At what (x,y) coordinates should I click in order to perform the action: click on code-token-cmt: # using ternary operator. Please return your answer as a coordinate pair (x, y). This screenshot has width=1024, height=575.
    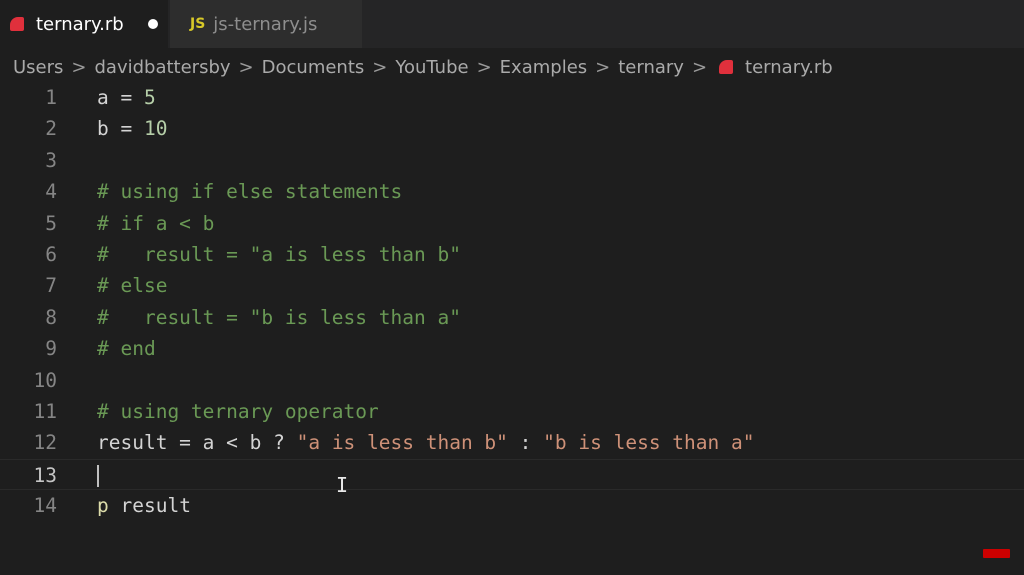
    Looking at the image, I should click on (238, 411).